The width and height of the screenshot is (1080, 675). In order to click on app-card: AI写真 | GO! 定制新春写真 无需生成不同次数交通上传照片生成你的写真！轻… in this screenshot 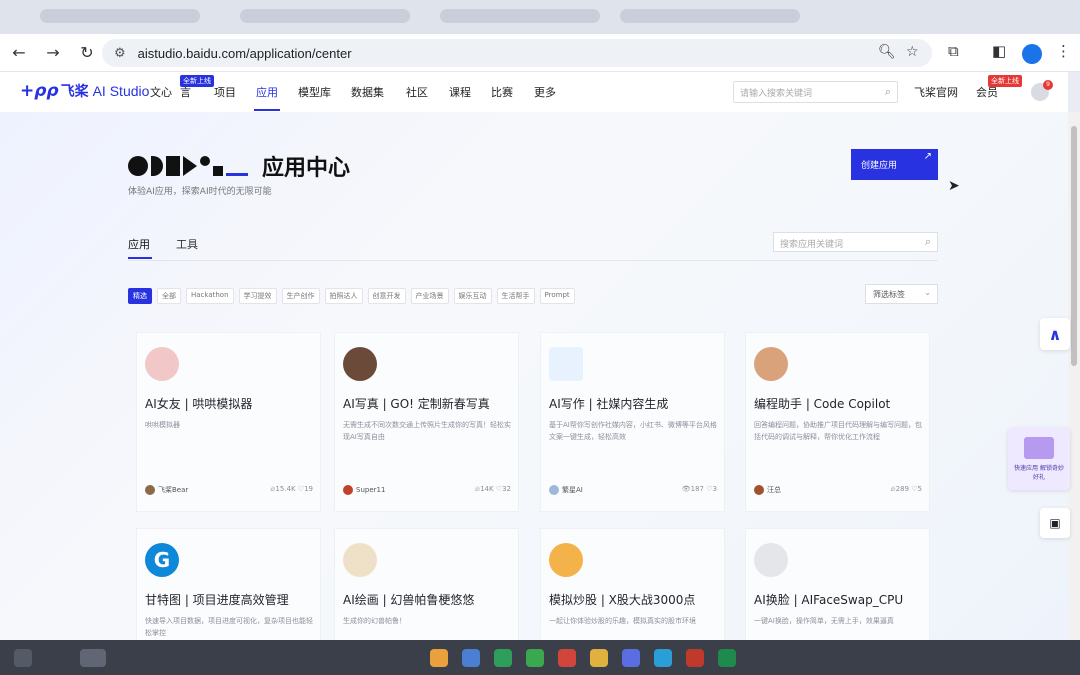, I will do `click(426, 422)`.